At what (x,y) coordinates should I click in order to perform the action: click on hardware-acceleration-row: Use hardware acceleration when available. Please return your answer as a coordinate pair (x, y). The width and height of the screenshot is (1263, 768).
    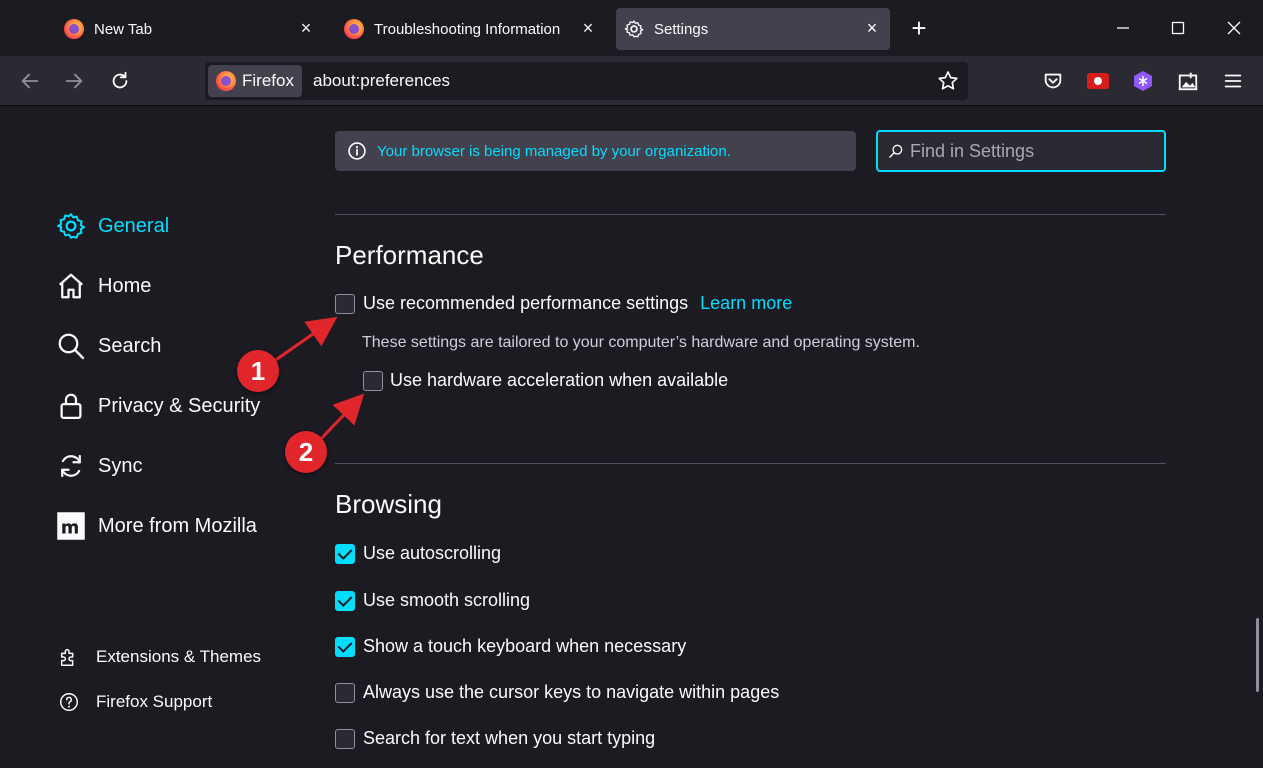
    Looking at the image, I should click on (545, 380).